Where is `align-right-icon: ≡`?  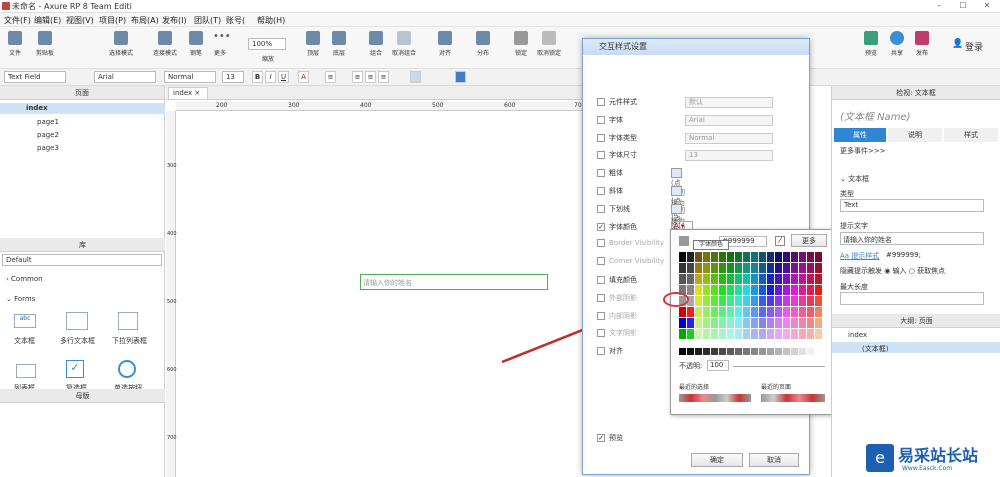 align-right-icon: ≡ is located at coordinates (383, 77).